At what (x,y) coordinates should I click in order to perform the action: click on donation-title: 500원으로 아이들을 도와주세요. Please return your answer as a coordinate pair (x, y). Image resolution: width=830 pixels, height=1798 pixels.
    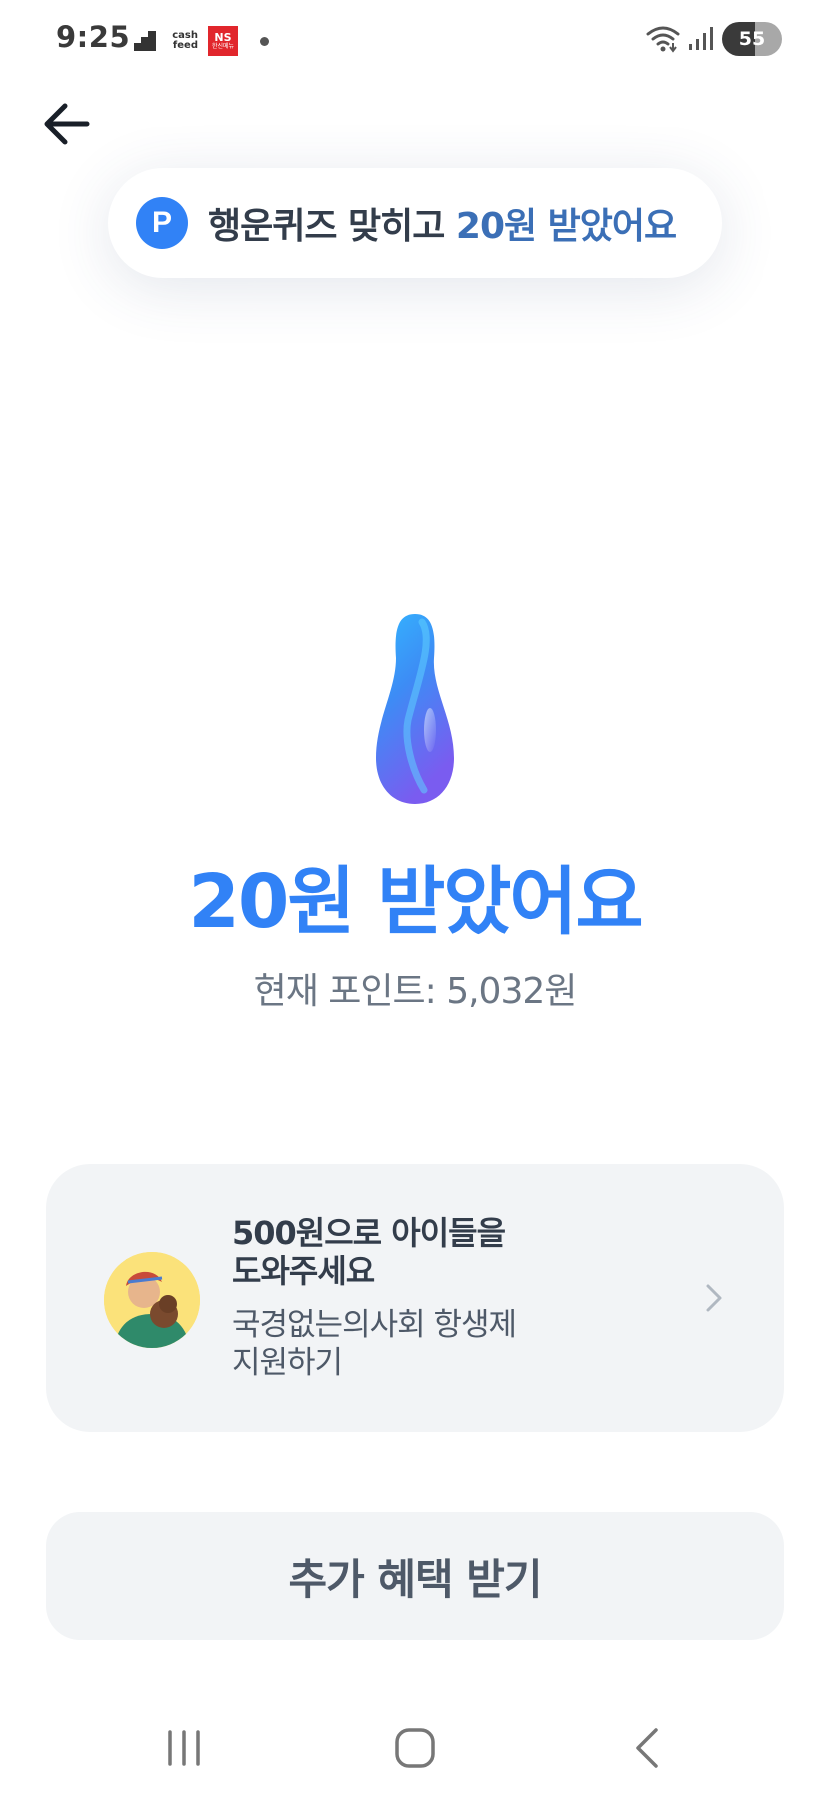
    Looking at the image, I should click on (369, 1252).